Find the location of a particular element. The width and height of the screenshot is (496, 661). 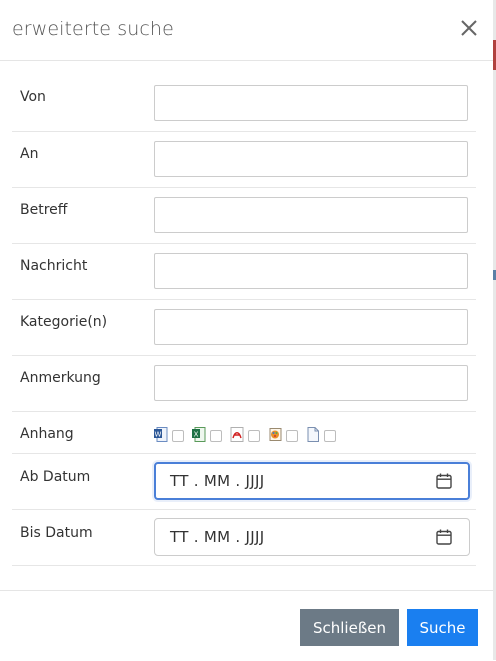

svg-text: X is located at coordinates (196, 434).